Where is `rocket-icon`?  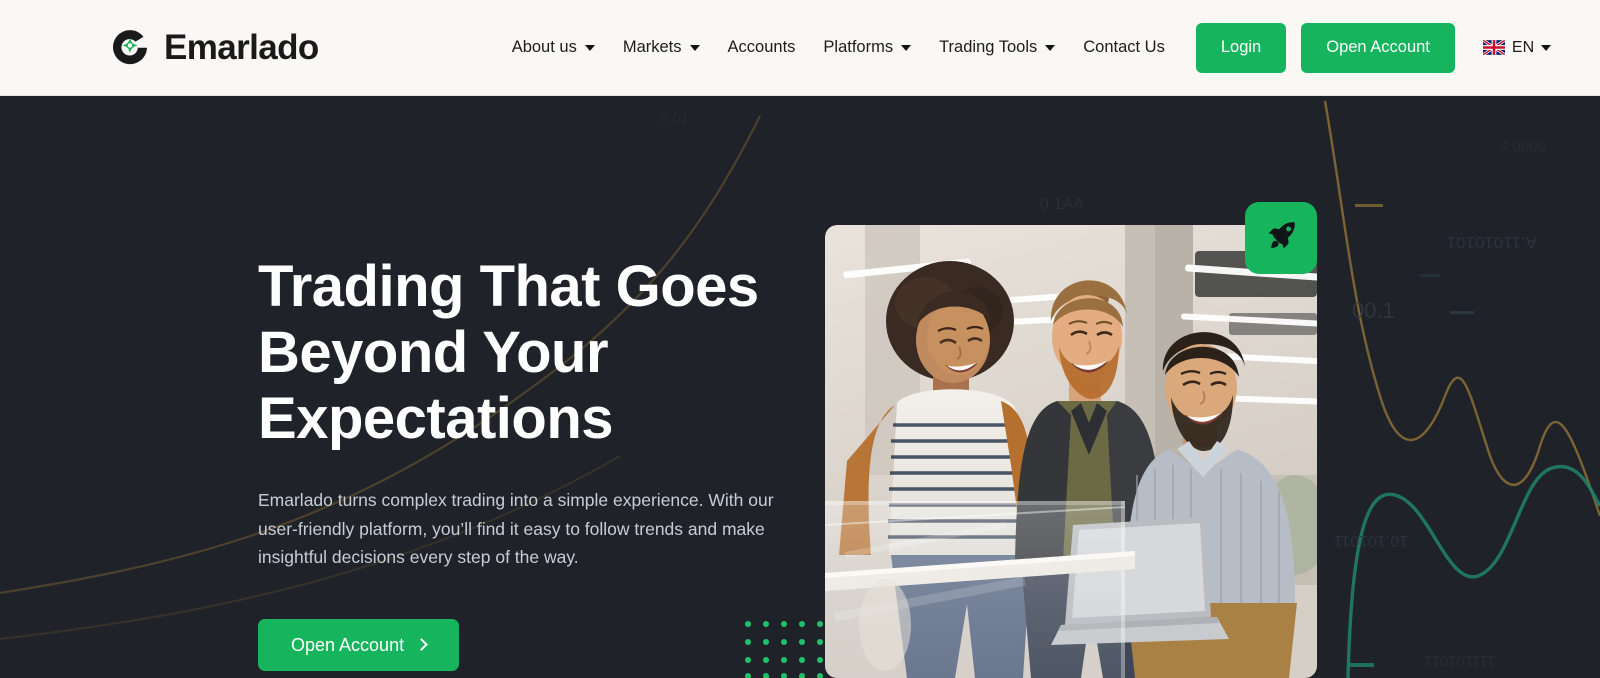
rocket-icon is located at coordinates (1281, 238).